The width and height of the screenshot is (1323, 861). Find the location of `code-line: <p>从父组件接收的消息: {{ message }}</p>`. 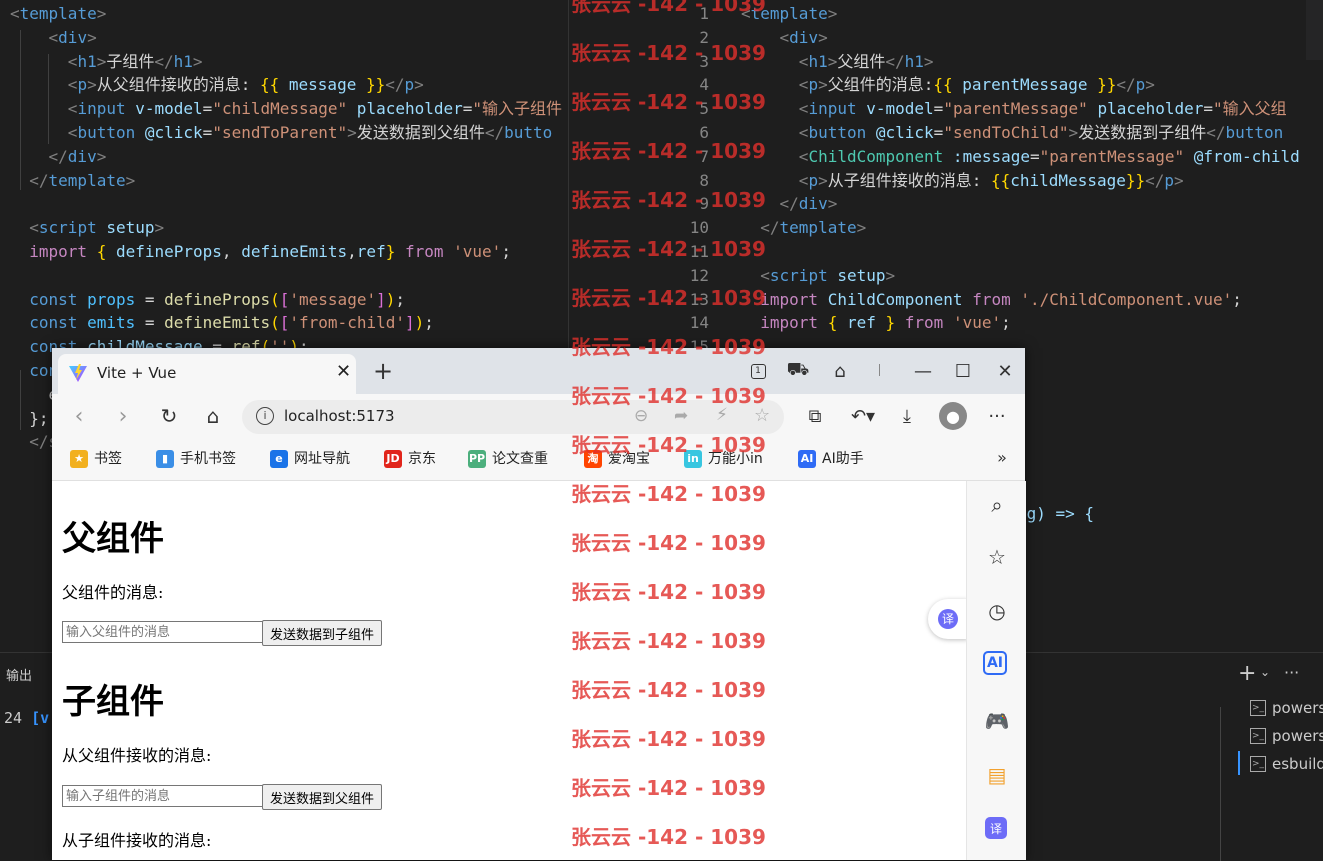

code-line: <p>从父组件接收的消息: {{ message }}</p> is located at coordinates (217, 85).